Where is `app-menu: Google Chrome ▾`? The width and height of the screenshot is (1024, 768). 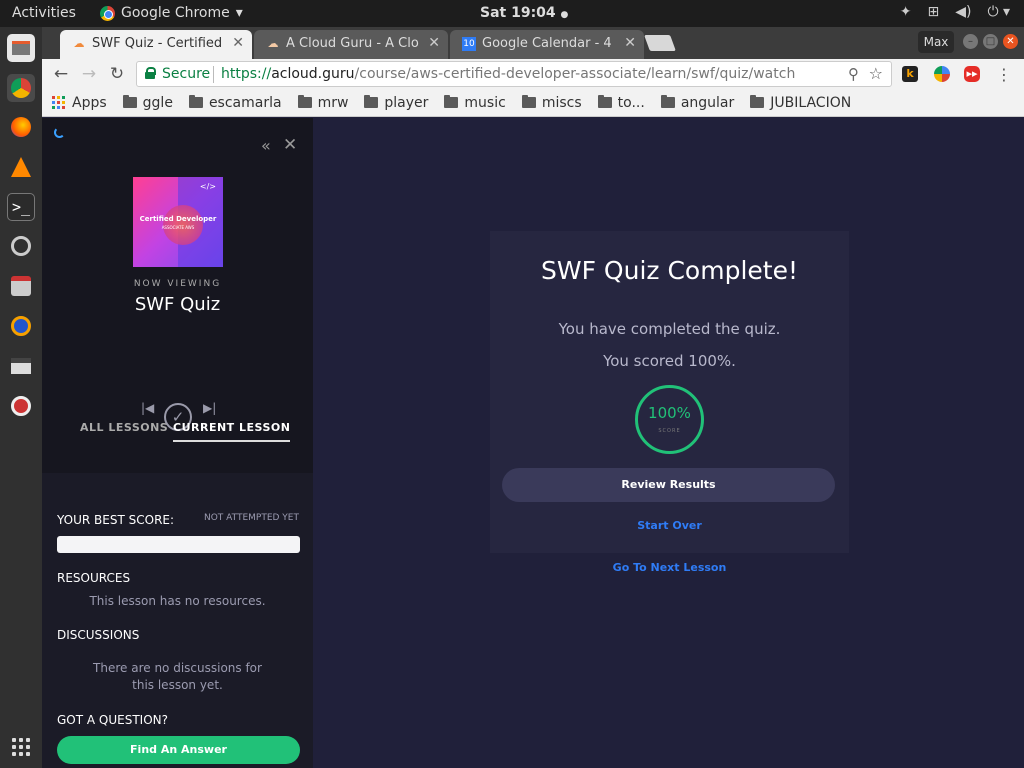 app-menu: Google Chrome ▾ is located at coordinates (171, 13).